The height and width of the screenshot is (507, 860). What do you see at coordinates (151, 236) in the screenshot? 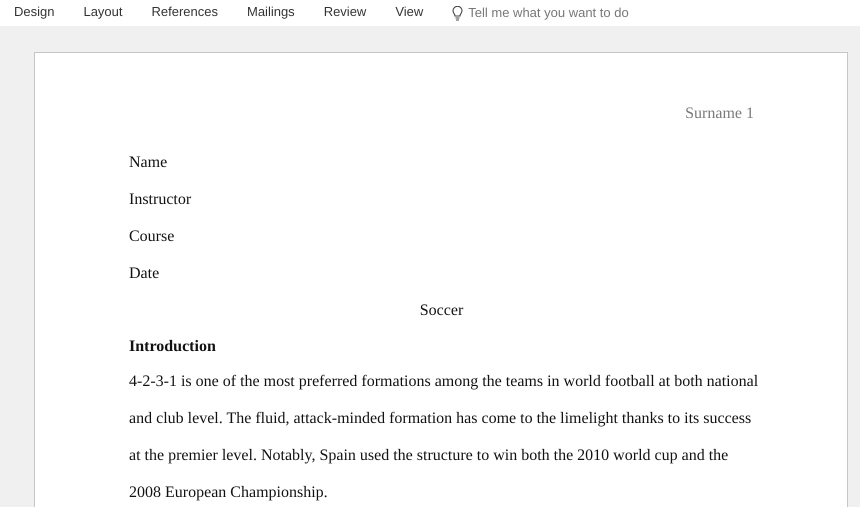
I see `document-line: Course` at bounding box center [151, 236].